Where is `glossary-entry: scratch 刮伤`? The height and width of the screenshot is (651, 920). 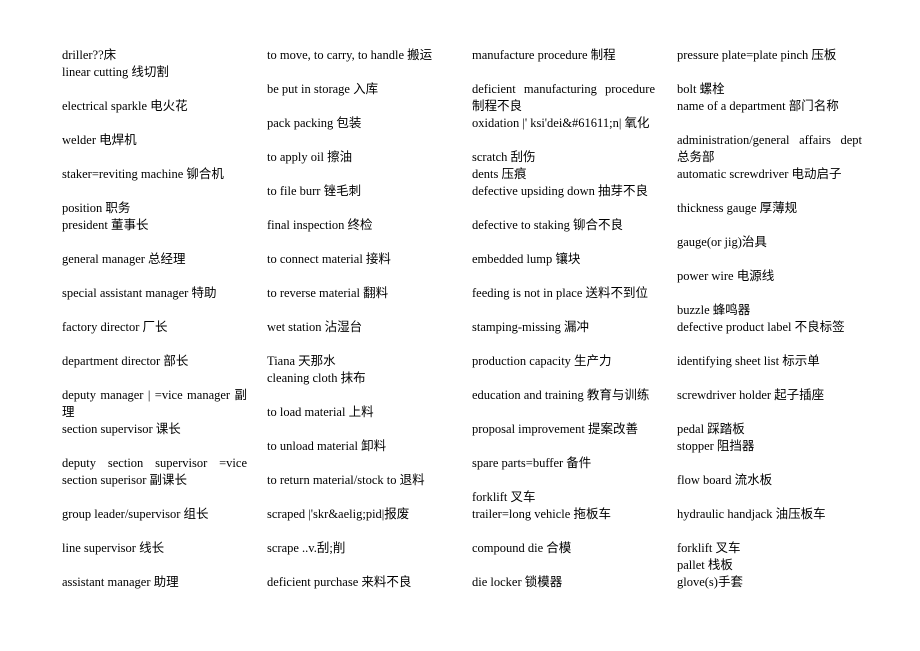
glossary-entry: scratch 刮伤 is located at coordinates (504, 157).